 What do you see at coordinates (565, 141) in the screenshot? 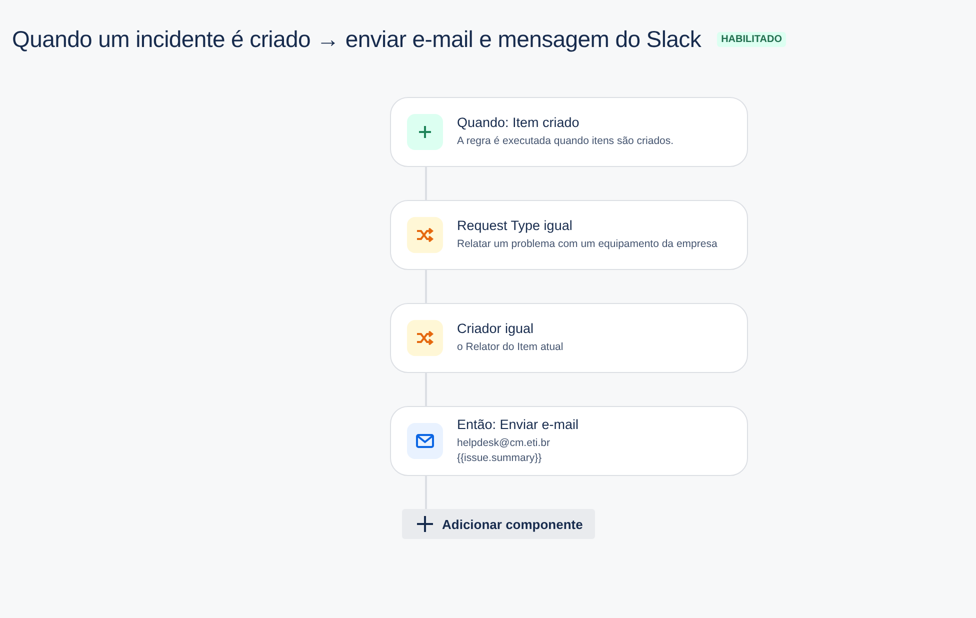
I see `step-detail: A regra é executada quando itens são criados.` at bounding box center [565, 141].